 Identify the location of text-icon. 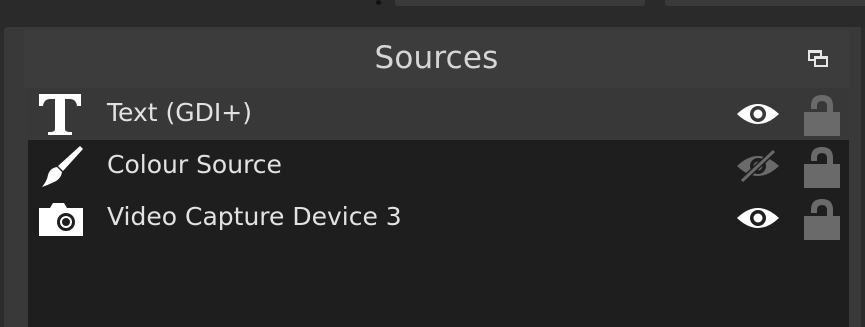
(61, 114).